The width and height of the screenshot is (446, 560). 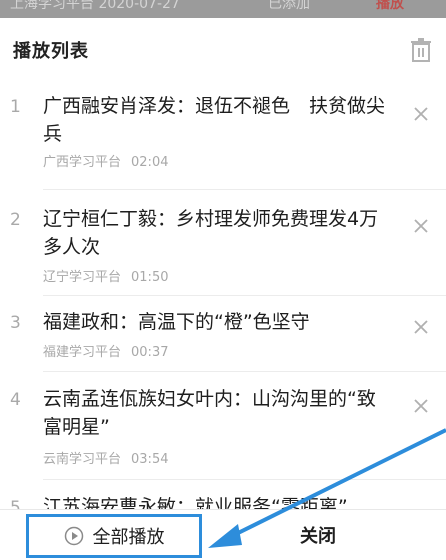 What do you see at coordinates (223, 9) in the screenshot?
I see `background-strip: 上海学习平台 2020-07-27 已添加 播放` at bounding box center [223, 9].